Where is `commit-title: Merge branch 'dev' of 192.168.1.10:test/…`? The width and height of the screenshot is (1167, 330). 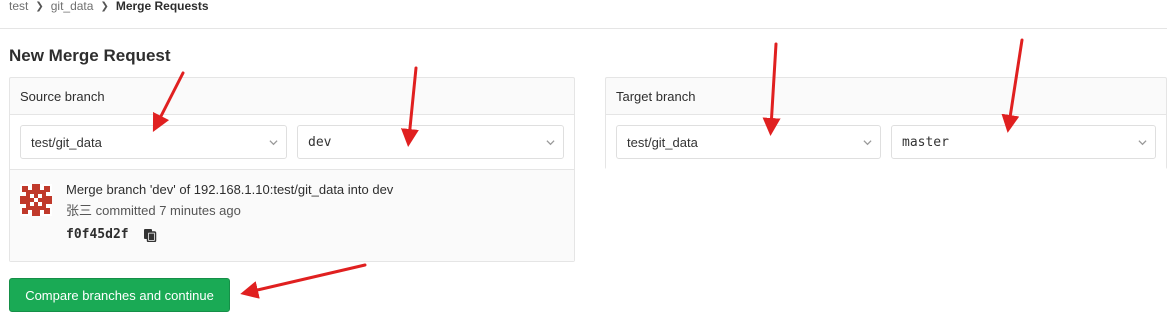
commit-title: Merge branch 'dev' of 192.168.1.10:test/… is located at coordinates (229, 189).